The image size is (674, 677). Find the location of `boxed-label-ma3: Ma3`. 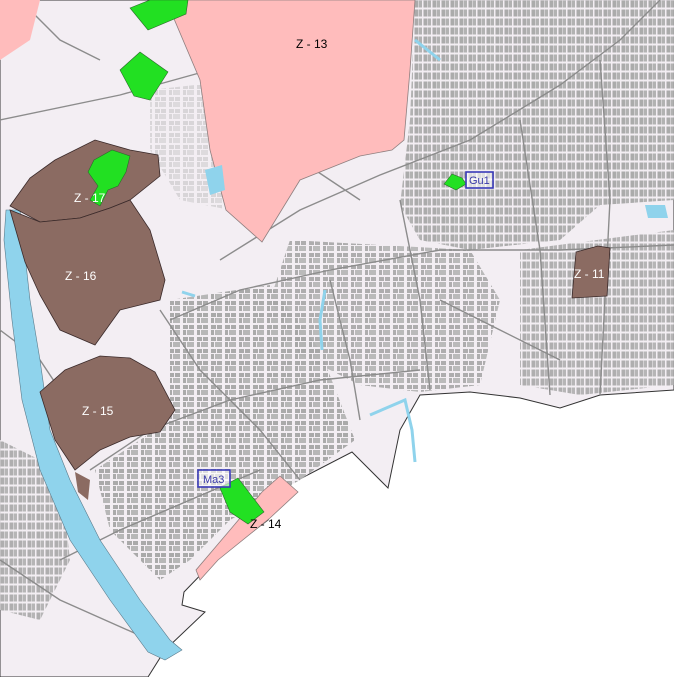

boxed-label-ma3: Ma3 is located at coordinates (214, 478).